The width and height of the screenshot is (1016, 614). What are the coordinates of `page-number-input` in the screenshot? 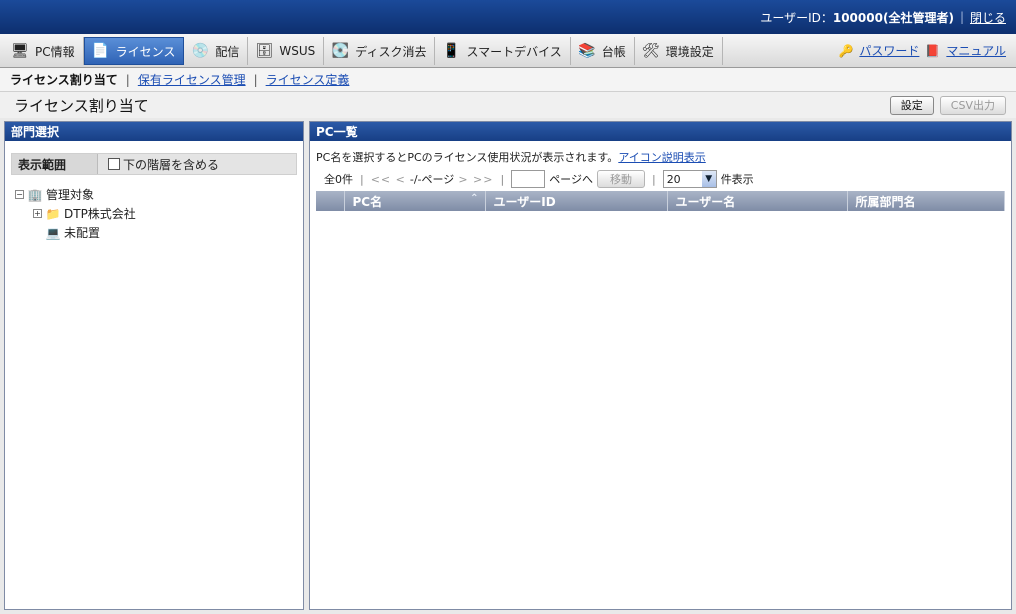 It's located at (528, 179).